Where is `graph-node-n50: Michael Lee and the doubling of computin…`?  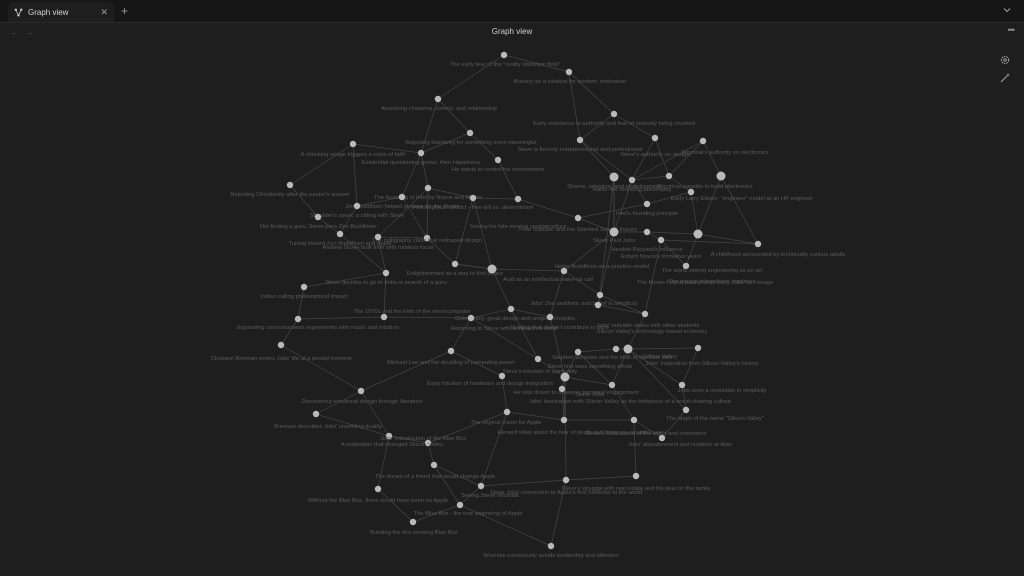
graph-node-n50: Michael Lee and the doubling of computin… is located at coordinates (451, 356).